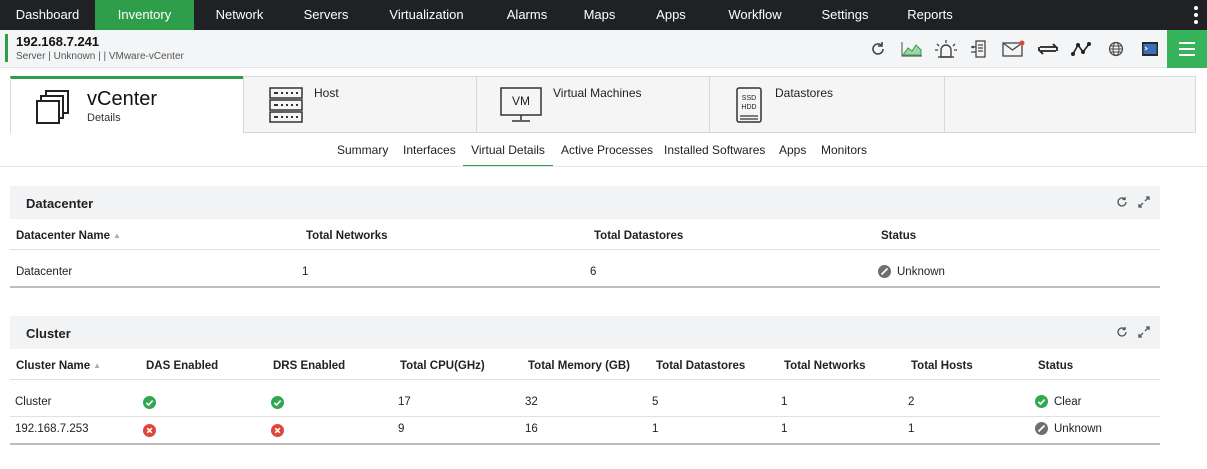  What do you see at coordinates (33, 402) in the screenshot?
I see `cluster-name: Cluster` at bounding box center [33, 402].